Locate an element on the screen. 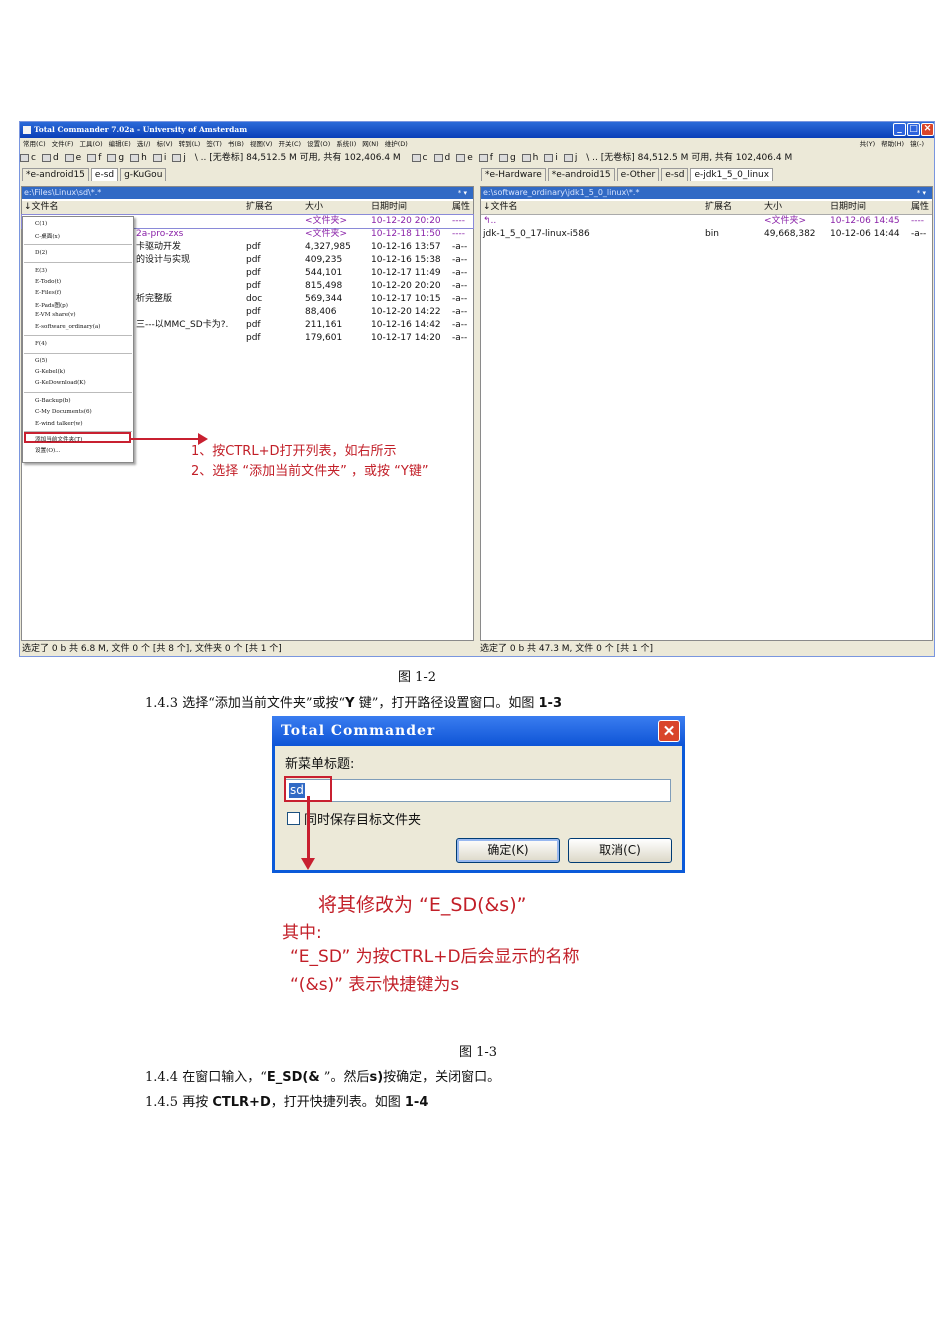 This screenshot has width=950, height=1344. popup-menu-item: E-Todo(t) is located at coordinates (48, 282).